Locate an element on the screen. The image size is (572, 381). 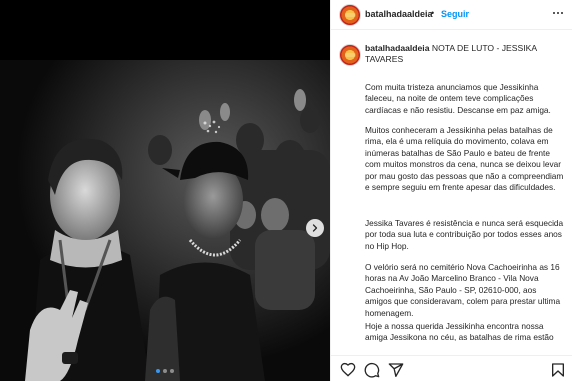
share-button is located at coordinates (396, 370).